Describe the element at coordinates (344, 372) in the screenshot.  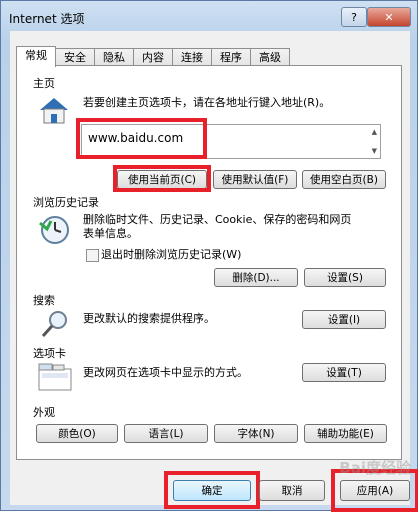
I see `tabs-settings-button: 设置(T)` at that location.